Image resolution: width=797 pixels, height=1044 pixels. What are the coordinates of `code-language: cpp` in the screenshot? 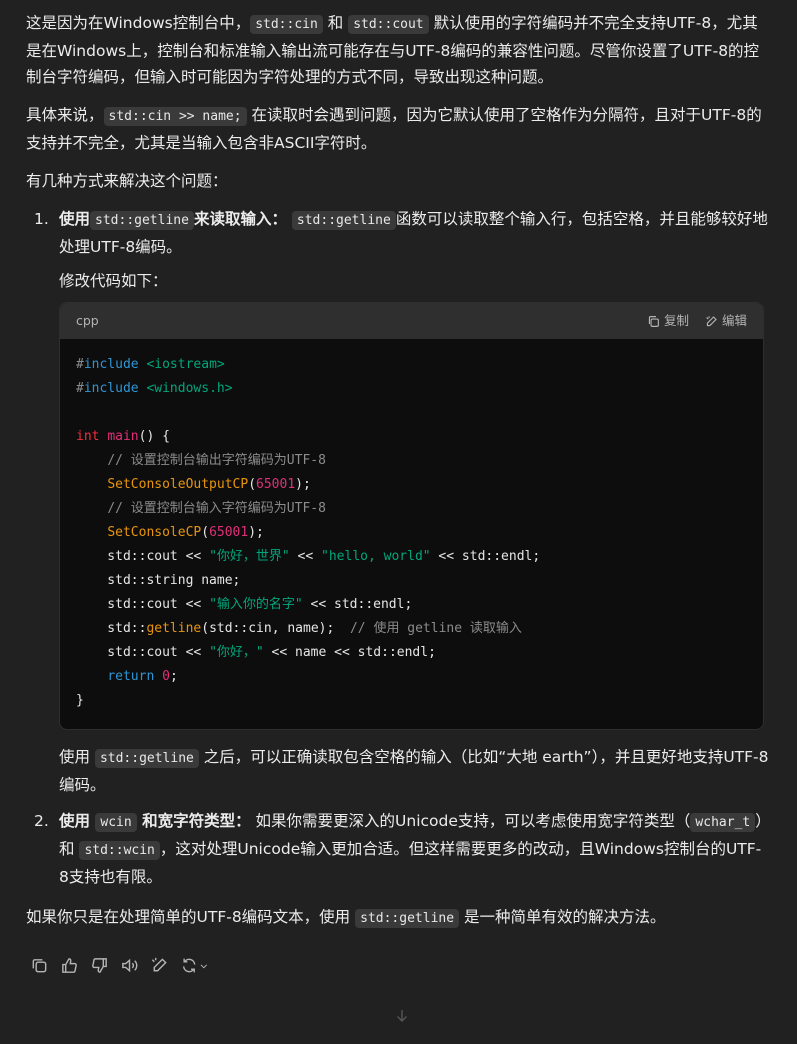 It's located at (87, 320).